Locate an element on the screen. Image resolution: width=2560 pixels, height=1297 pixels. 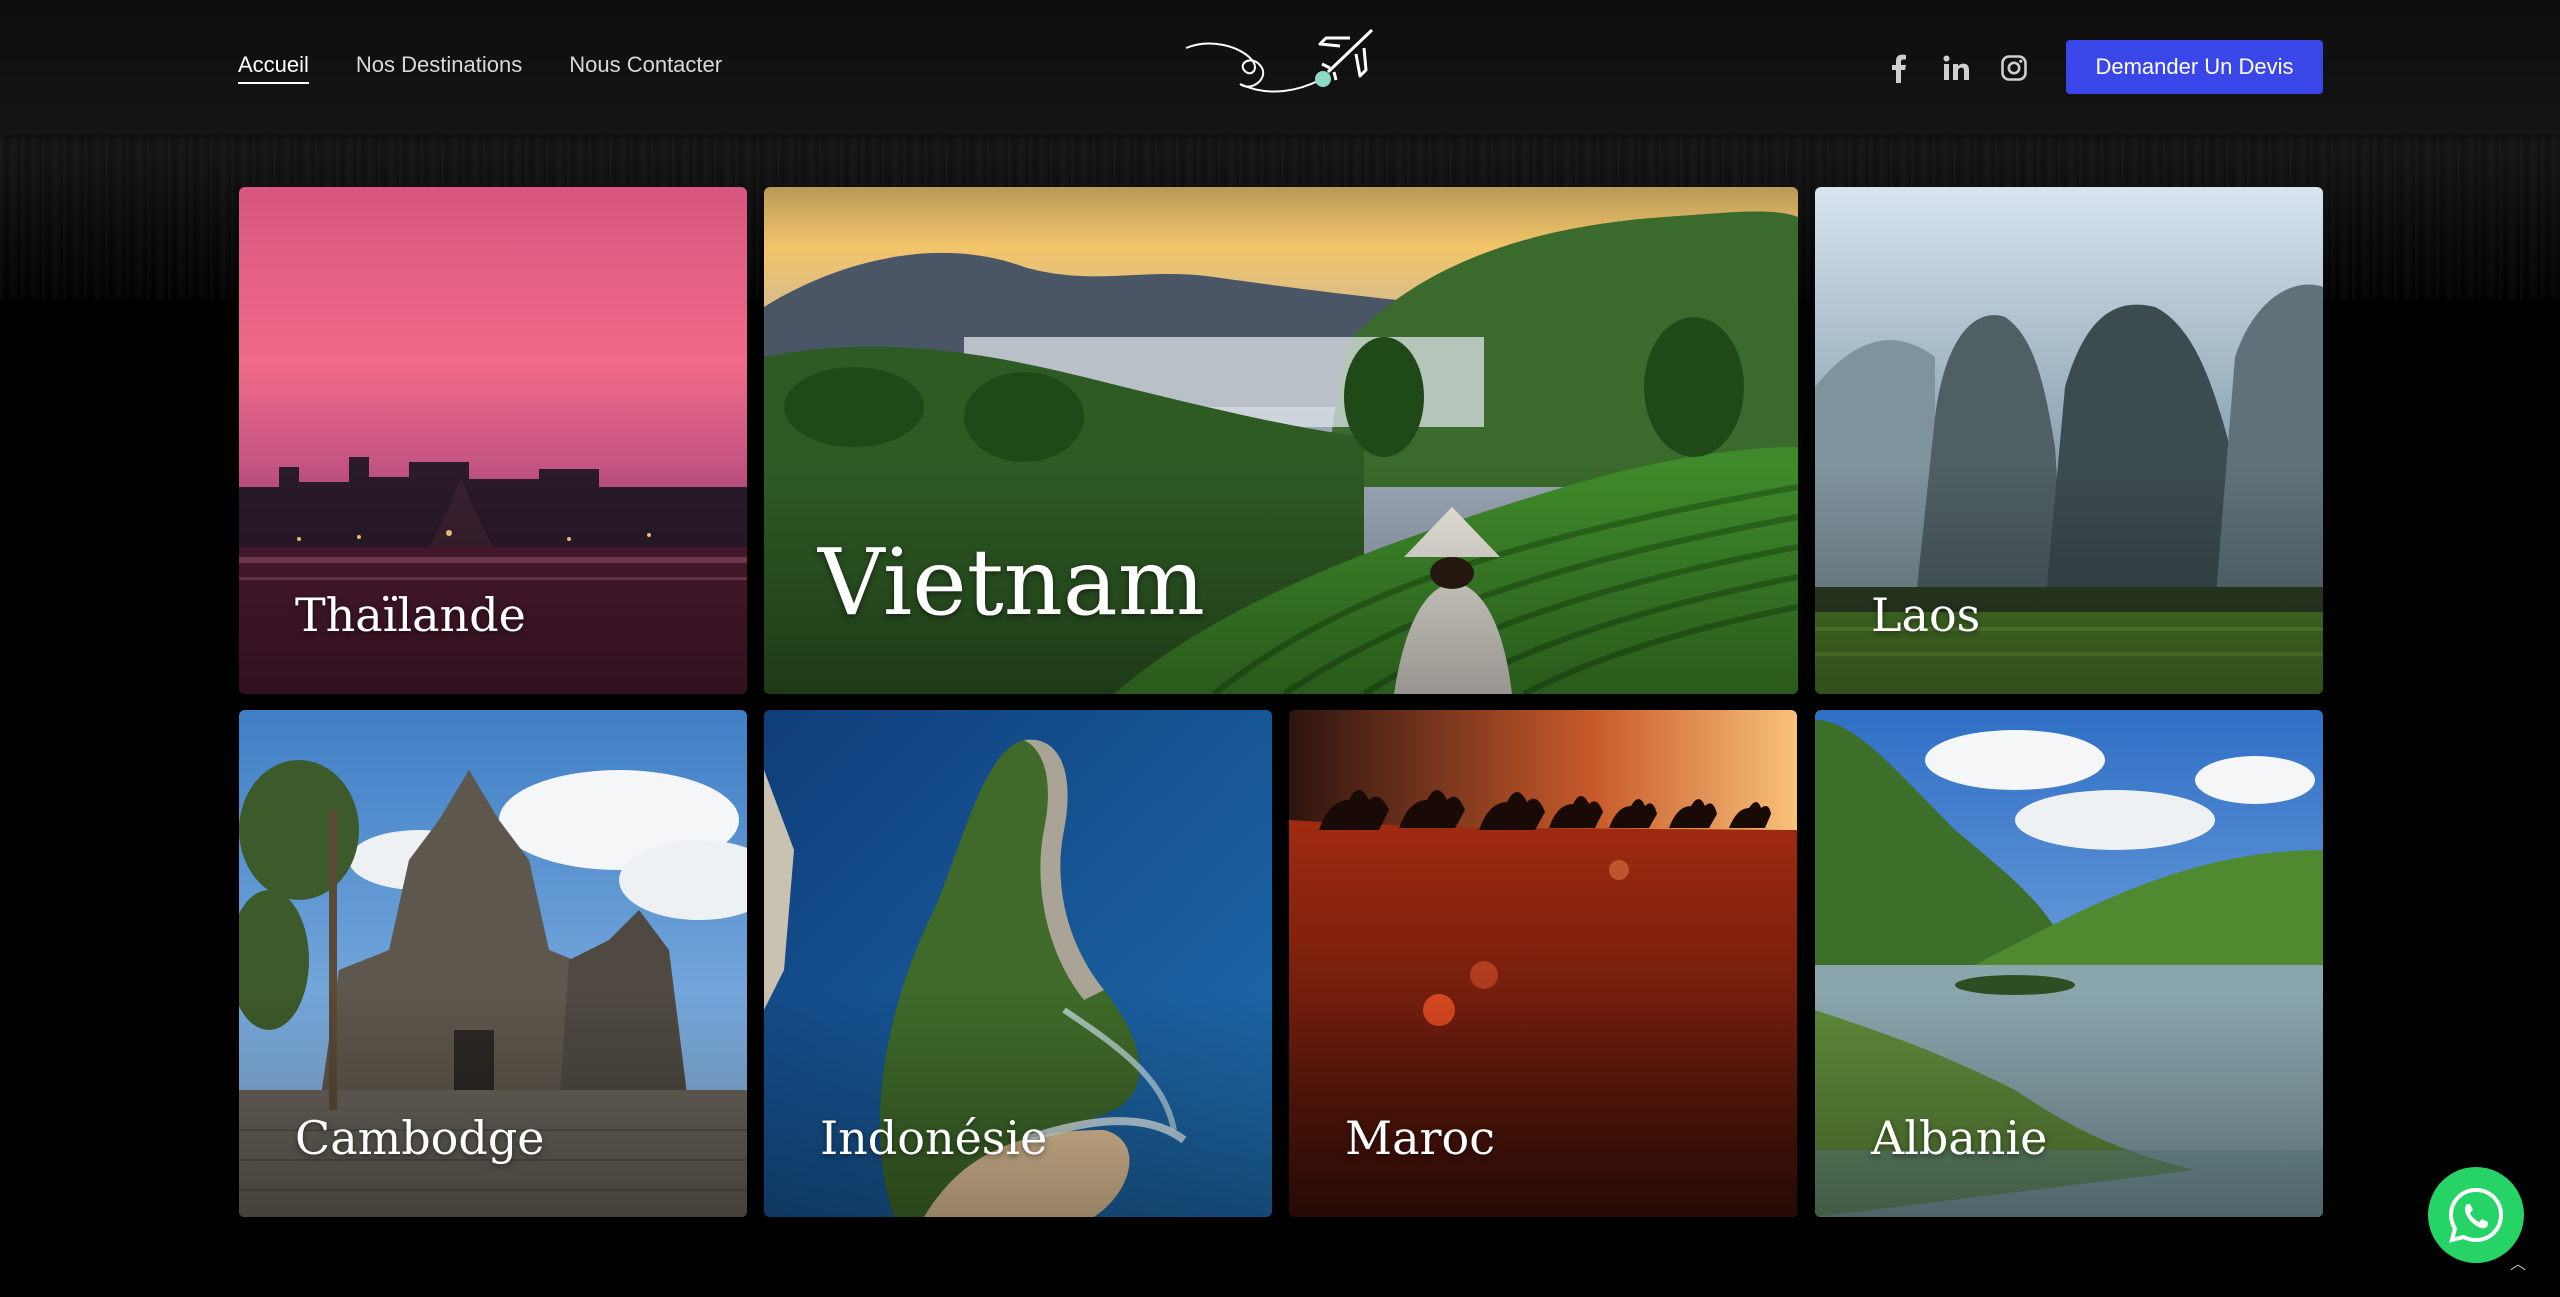
main-nav: Accueil Nos Destinations Nous Contacter is located at coordinates (480, 68).